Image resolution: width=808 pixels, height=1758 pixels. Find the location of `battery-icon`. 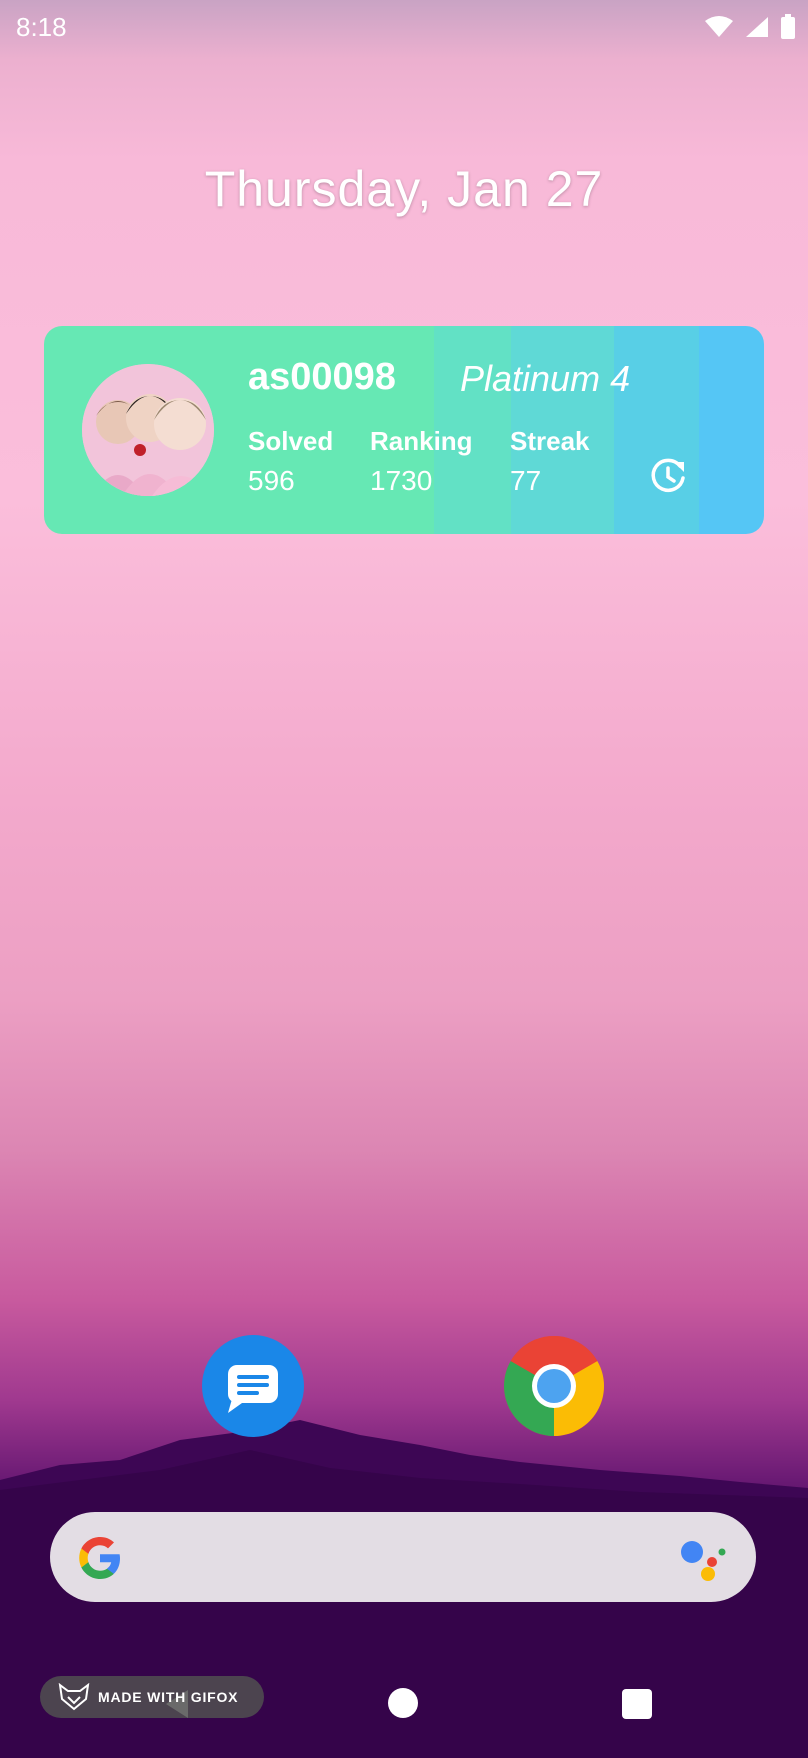

battery-icon is located at coordinates (788, 26).